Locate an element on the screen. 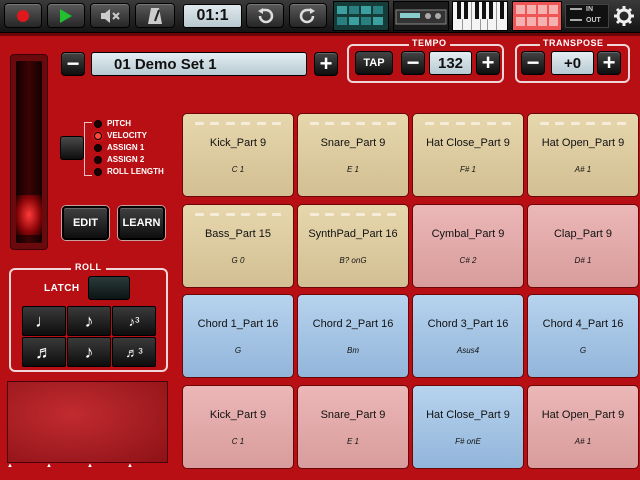 The height and width of the screenshot is (480, 640). pad-name: Chord 3_Part 16 is located at coordinates (468, 324).